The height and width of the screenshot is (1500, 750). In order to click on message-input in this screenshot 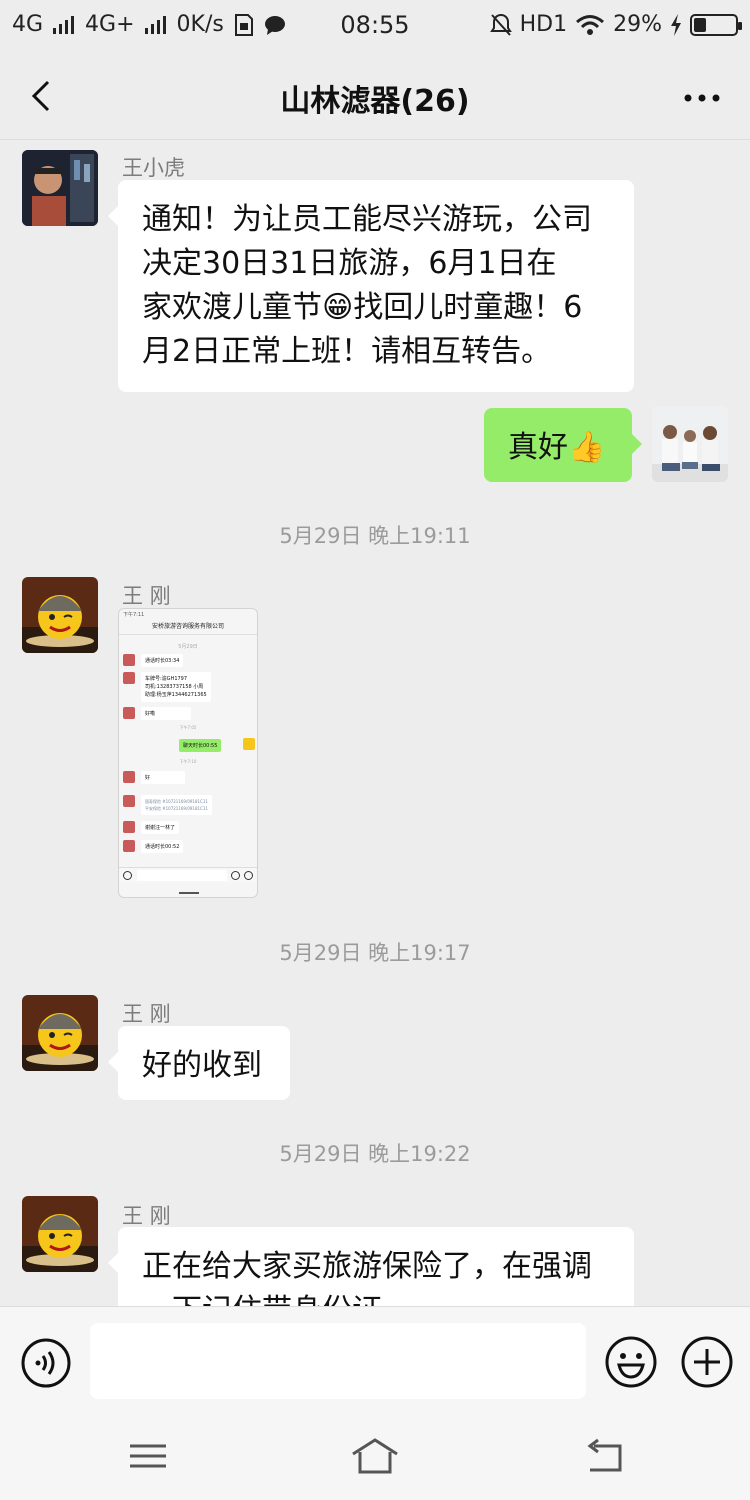, I will do `click(338, 1361)`.